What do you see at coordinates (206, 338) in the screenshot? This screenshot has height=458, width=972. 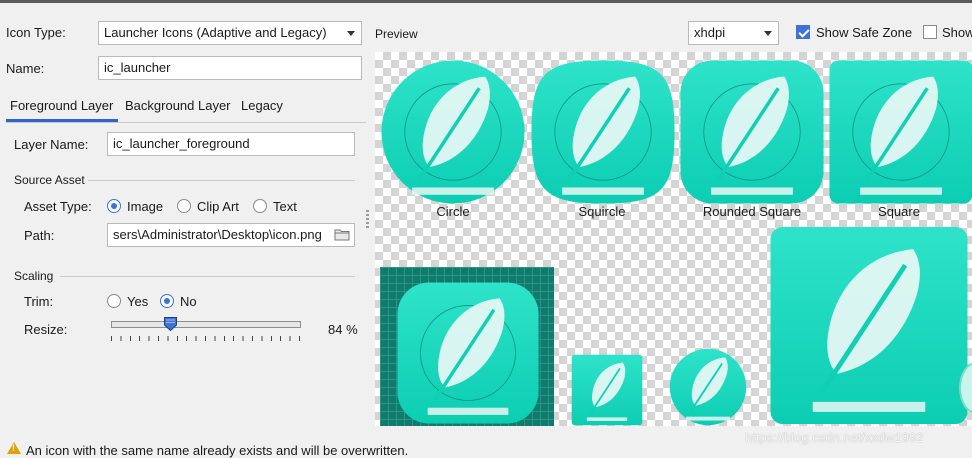 I see `slider-ticks` at bounding box center [206, 338].